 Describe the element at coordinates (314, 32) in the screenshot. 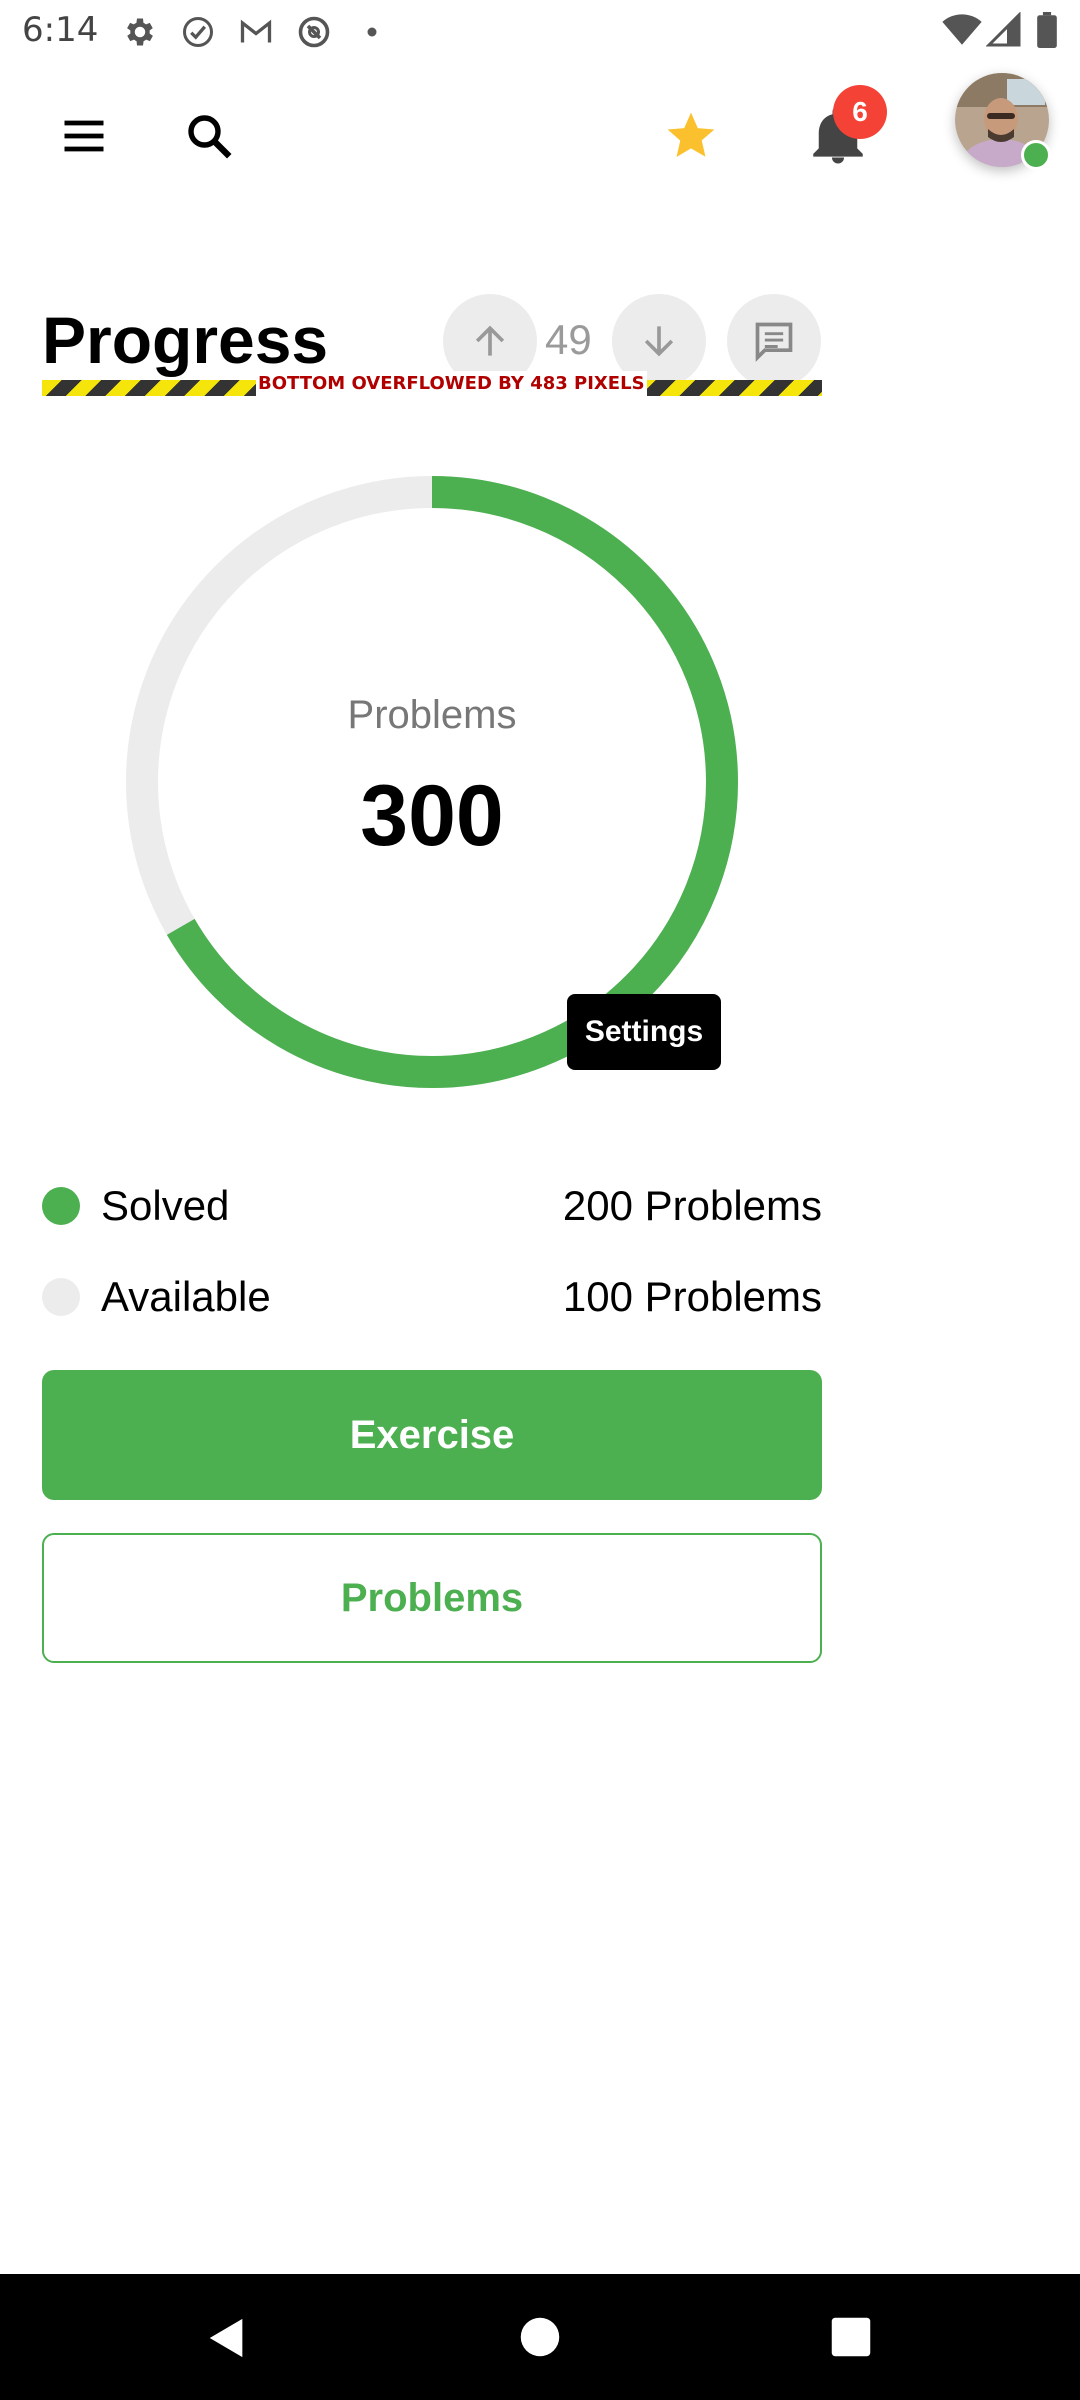

I see `at-sign-icon` at that location.